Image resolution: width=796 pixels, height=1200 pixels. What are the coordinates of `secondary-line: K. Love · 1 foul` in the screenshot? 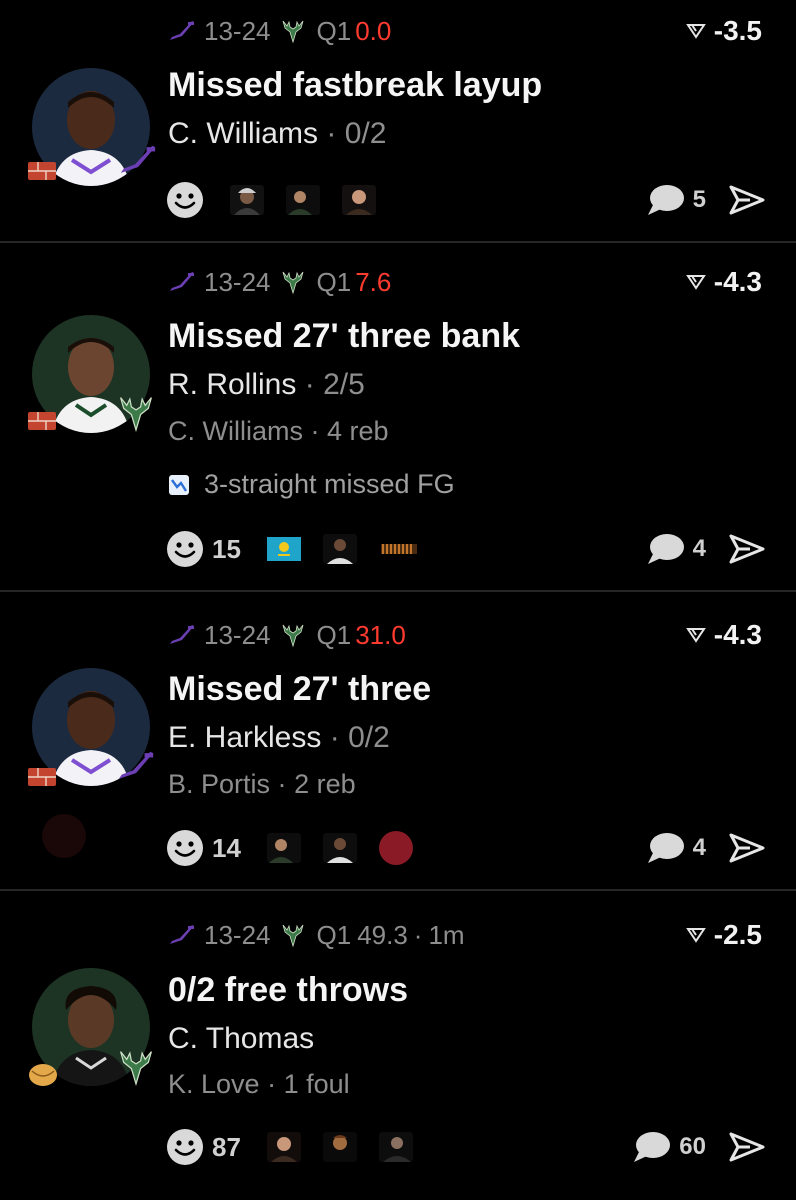 It's located at (259, 1084).